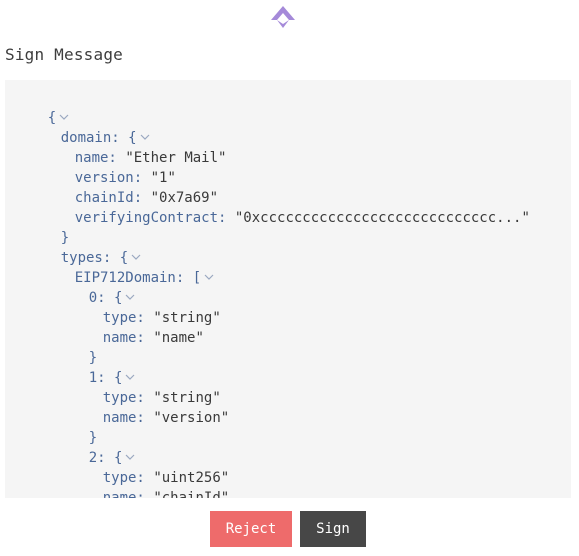 The width and height of the screenshot is (579, 556). What do you see at coordinates (76, 427) in the screenshot?
I see `json-item-1-close-line: }` at bounding box center [76, 427].